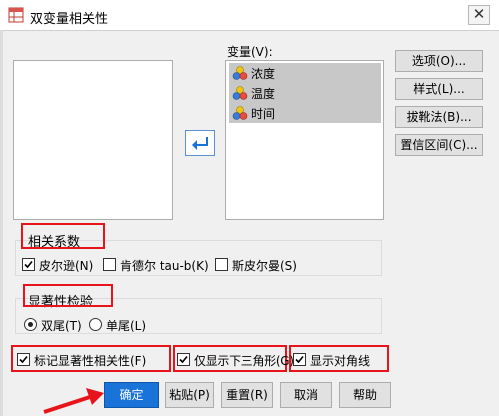  I want to click on list-item: 时间, so click(305, 113).